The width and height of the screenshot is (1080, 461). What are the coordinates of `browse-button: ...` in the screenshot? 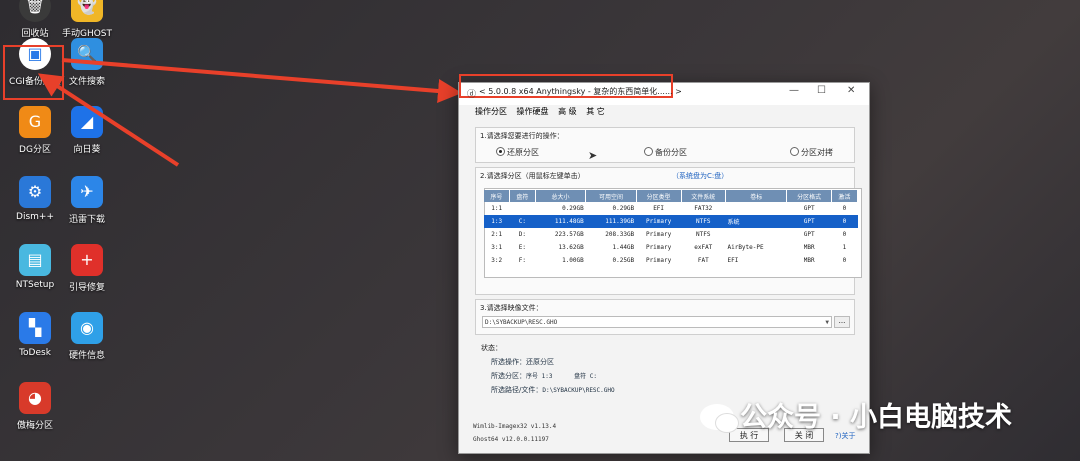 It's located at (842, 322).